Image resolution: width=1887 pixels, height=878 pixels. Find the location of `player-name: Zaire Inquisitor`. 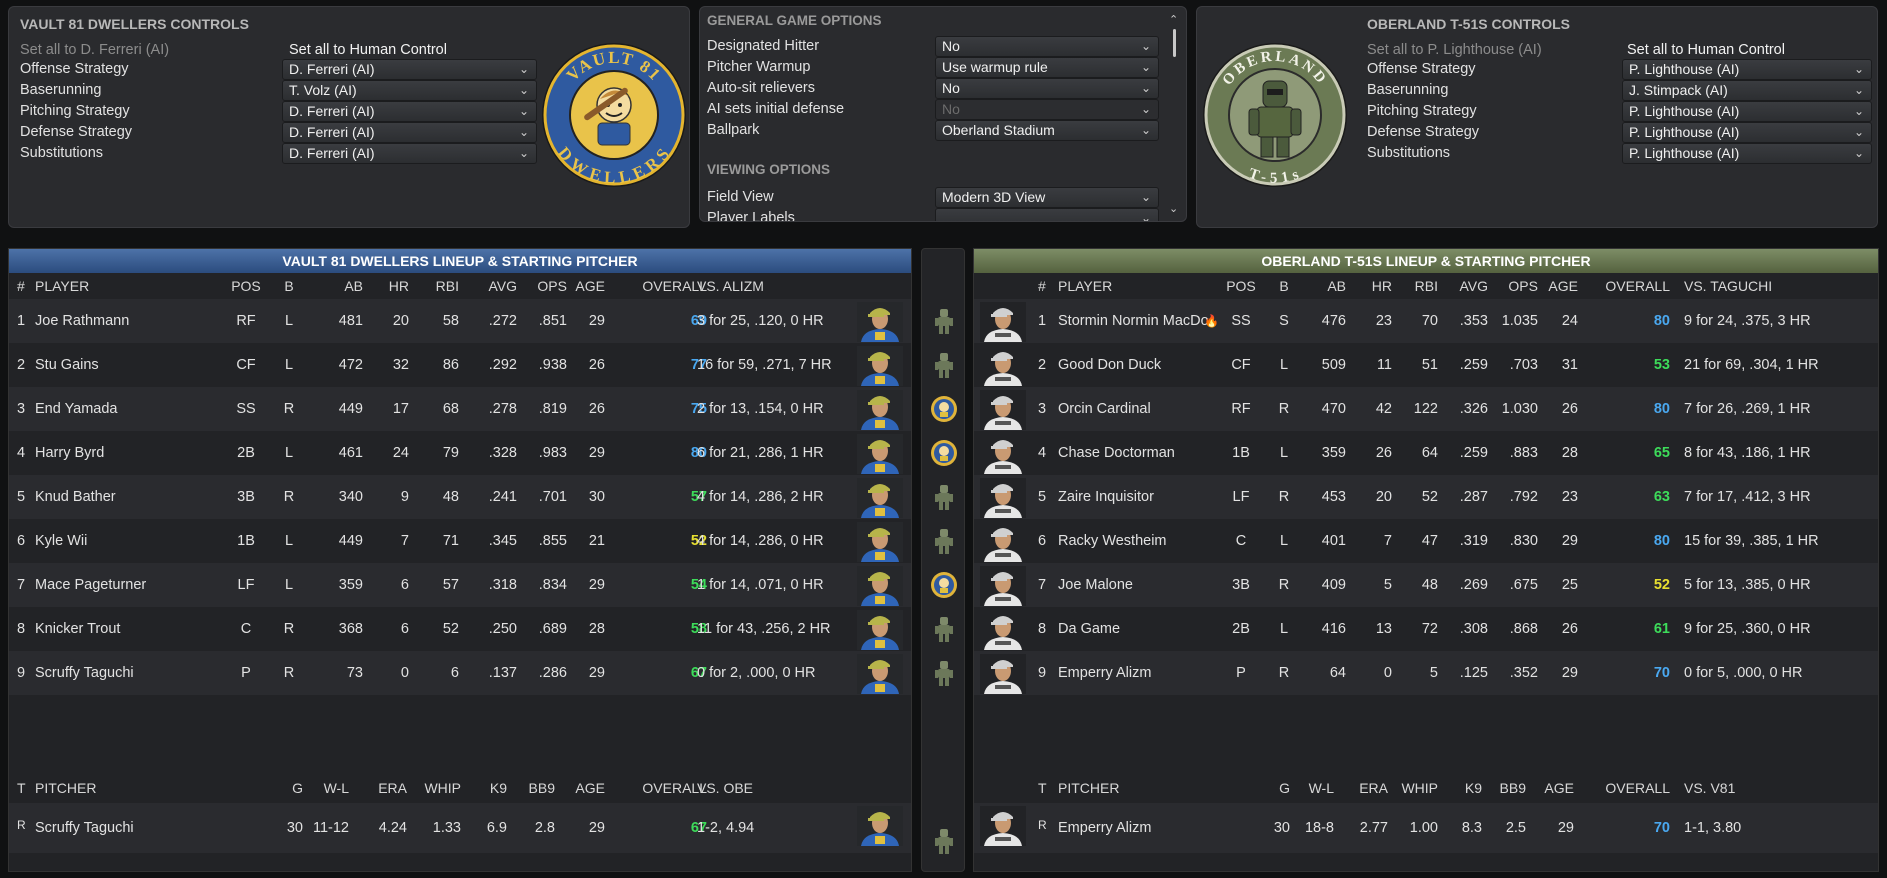

player-name: Zaire Inquisitor is located at coordinates (1106, 497).